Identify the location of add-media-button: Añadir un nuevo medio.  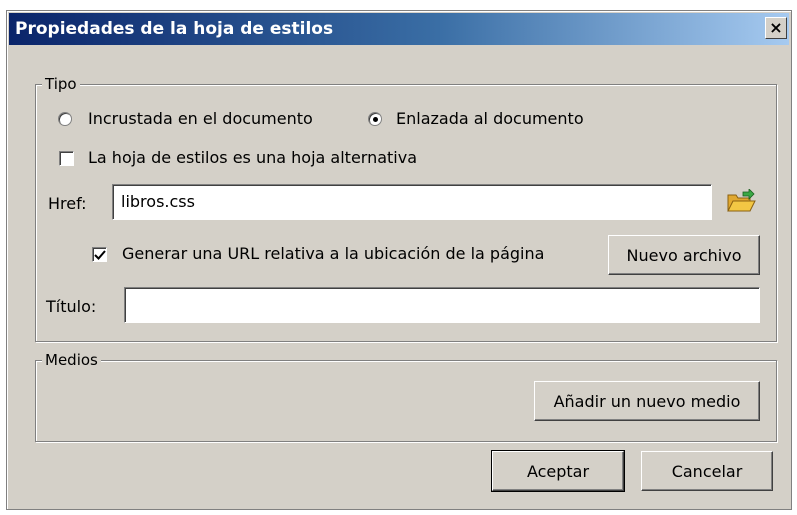
(647, 401).